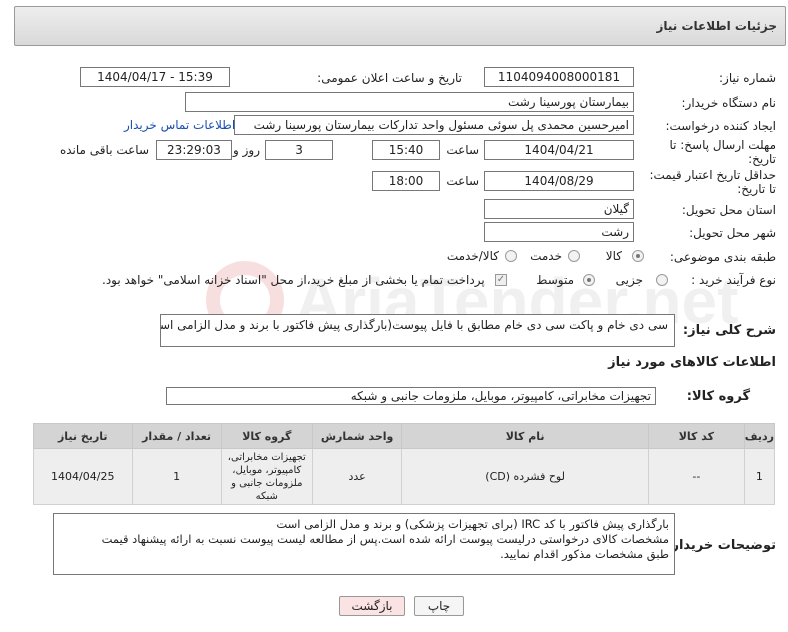 This screenshot has width=788, height=632. Describe the element at coordinates (266, 436) in the screenshot. I see `col-group-header: گروه کالا` at that location.